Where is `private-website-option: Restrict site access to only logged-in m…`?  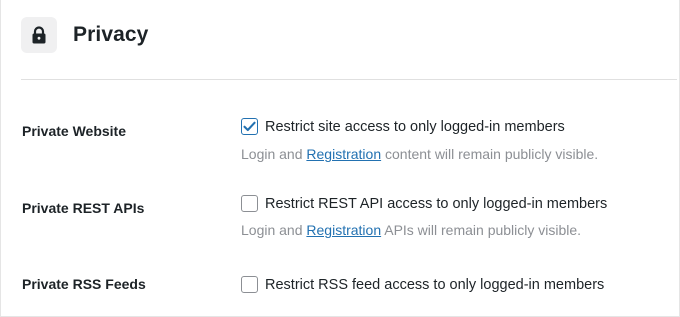 private-website-option: Restrict site access to only logged-in m… is located at coordinates (403, 126).